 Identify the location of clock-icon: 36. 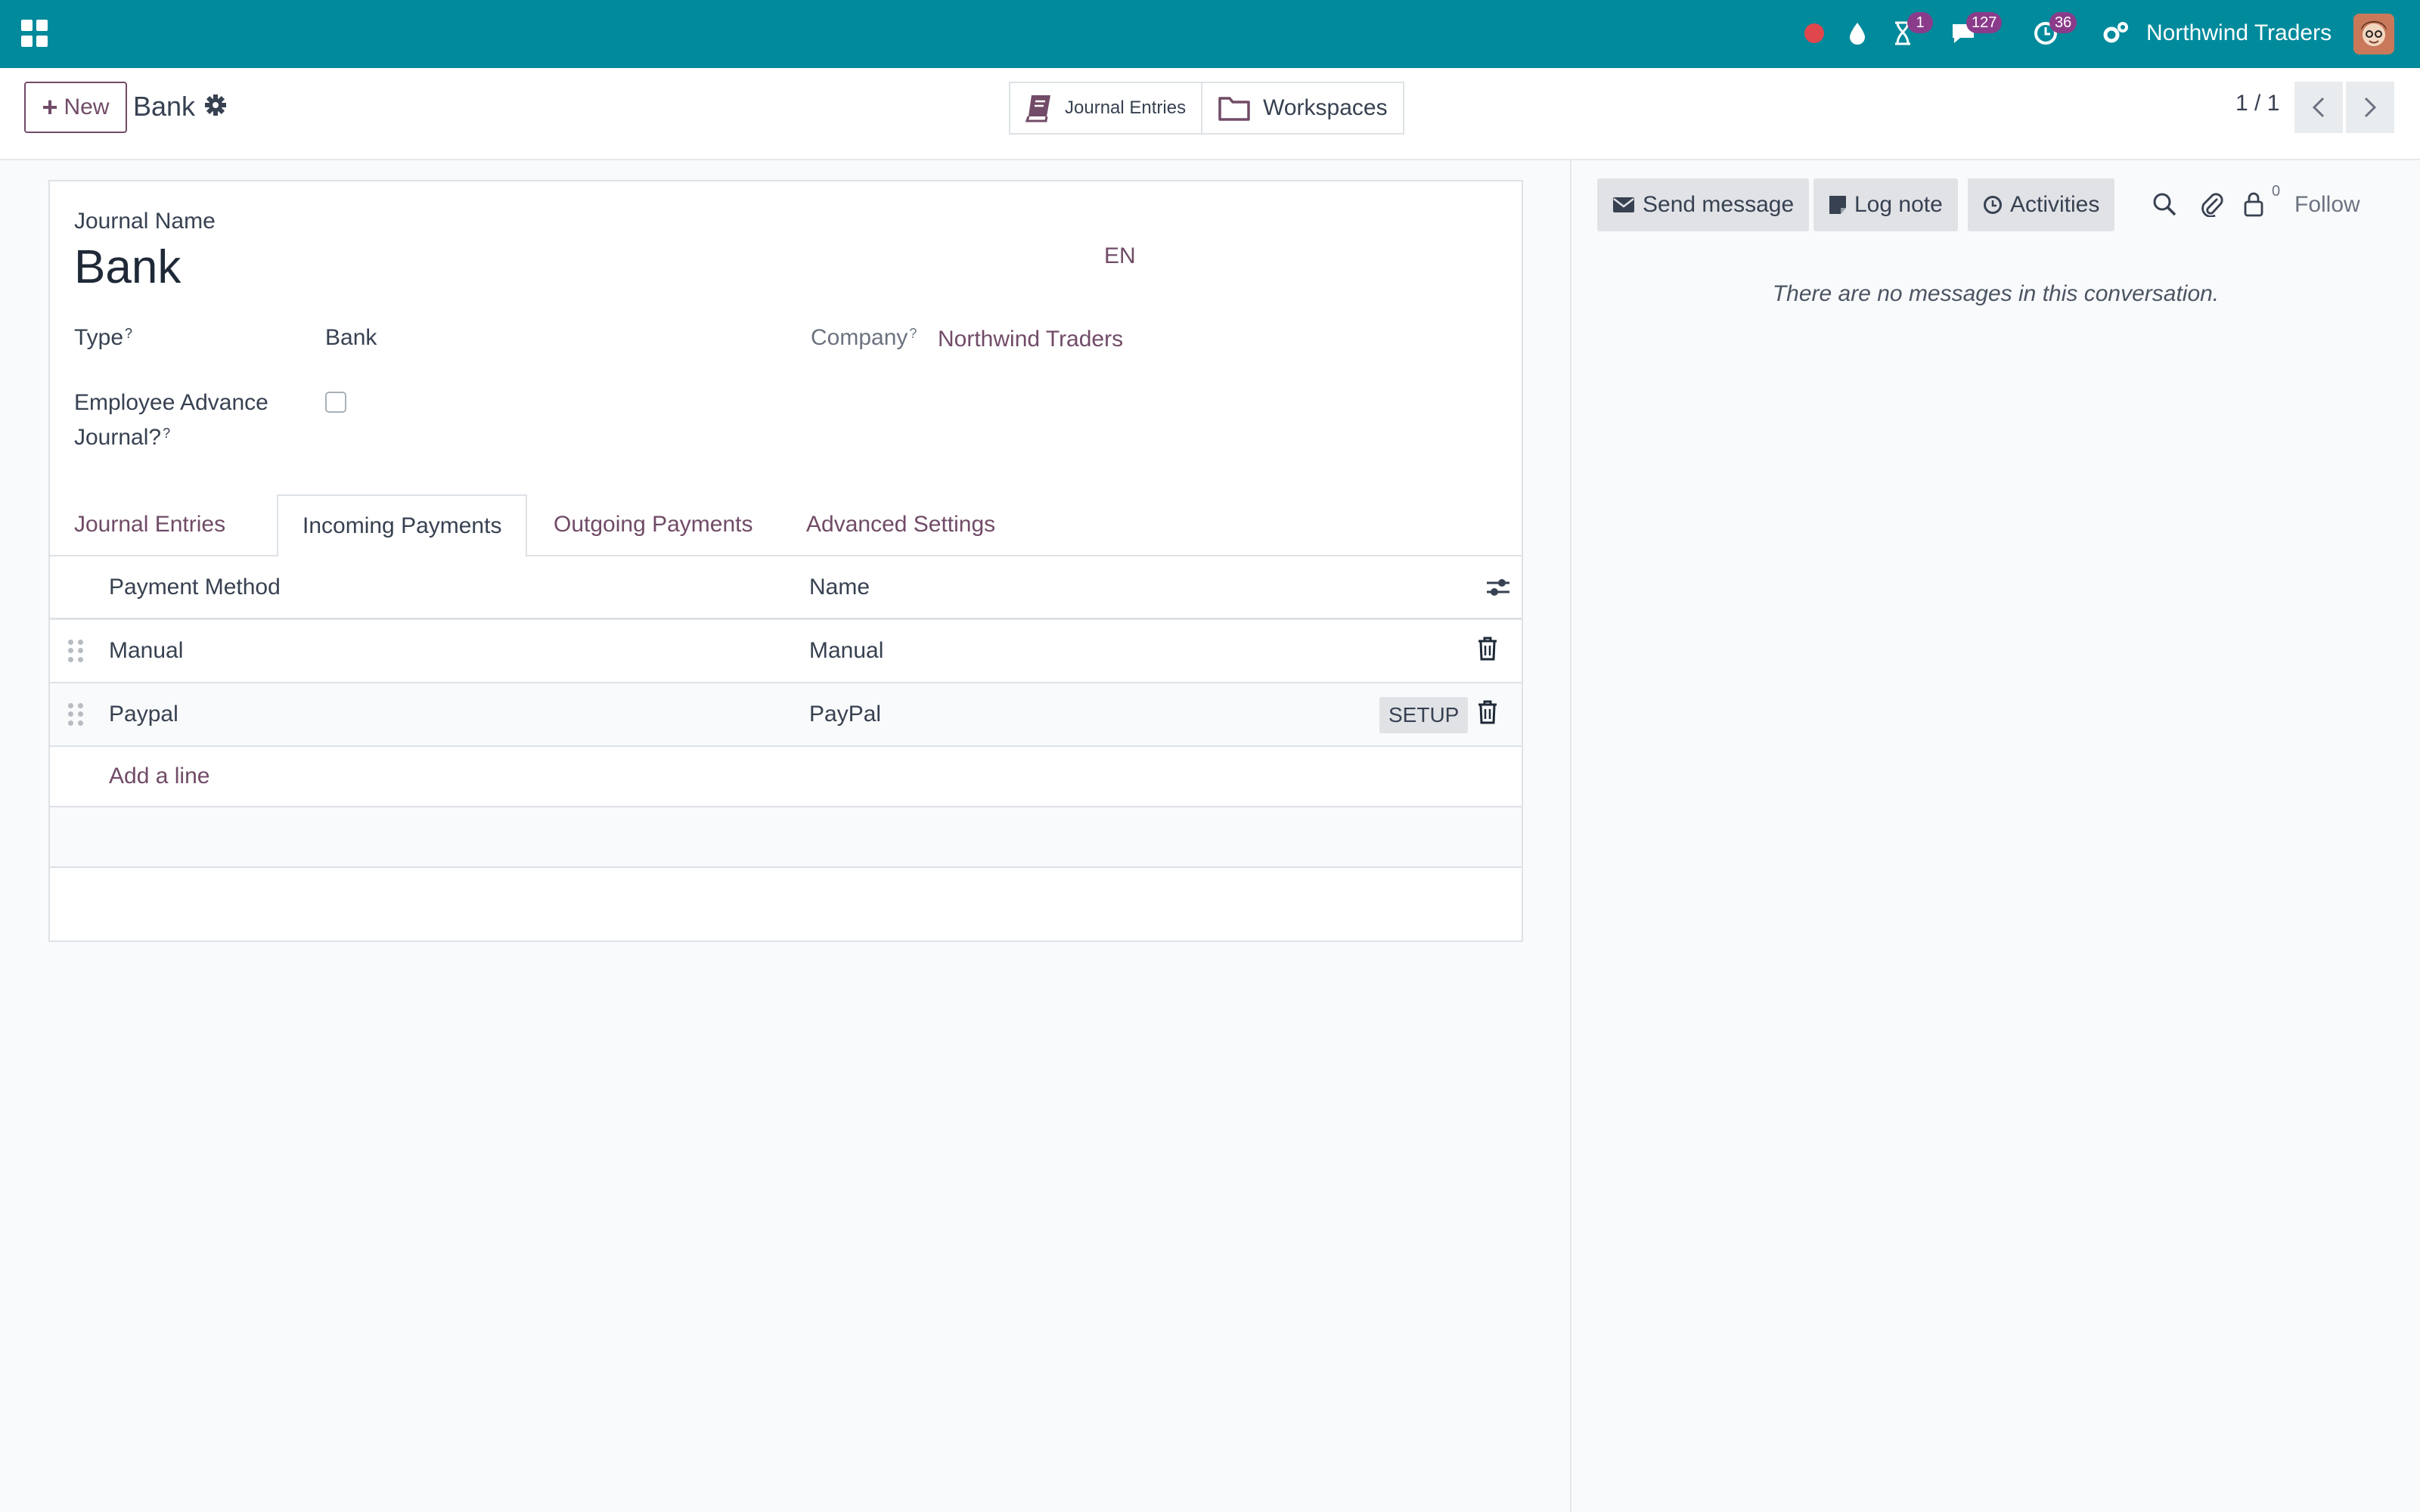
(2055, 30).